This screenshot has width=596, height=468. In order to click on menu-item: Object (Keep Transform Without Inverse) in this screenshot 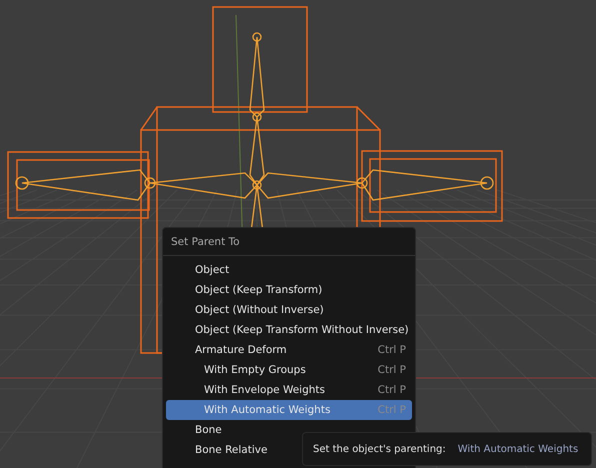, I will do `click(289, 330)`.